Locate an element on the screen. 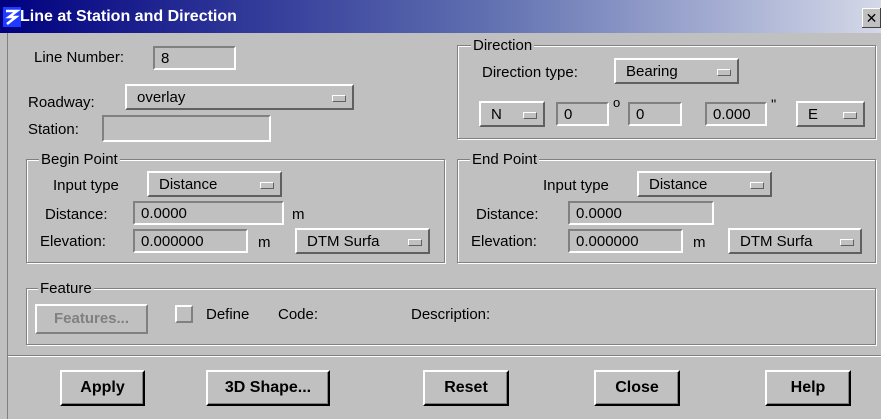 Image resolution: width=881 pixels, height=419 pixels. begin-elevation-label: Elevation: is located at coordinates (73, 241).